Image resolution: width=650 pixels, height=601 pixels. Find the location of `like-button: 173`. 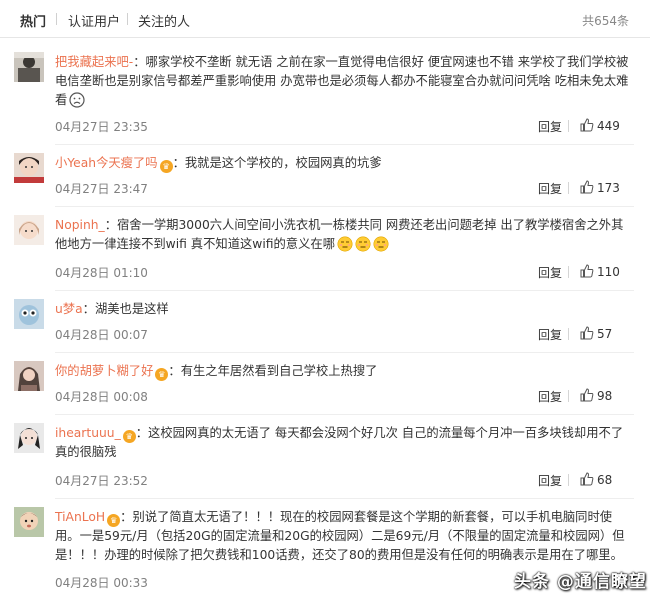

like-button: 173 is located at coordinates (600, 187).